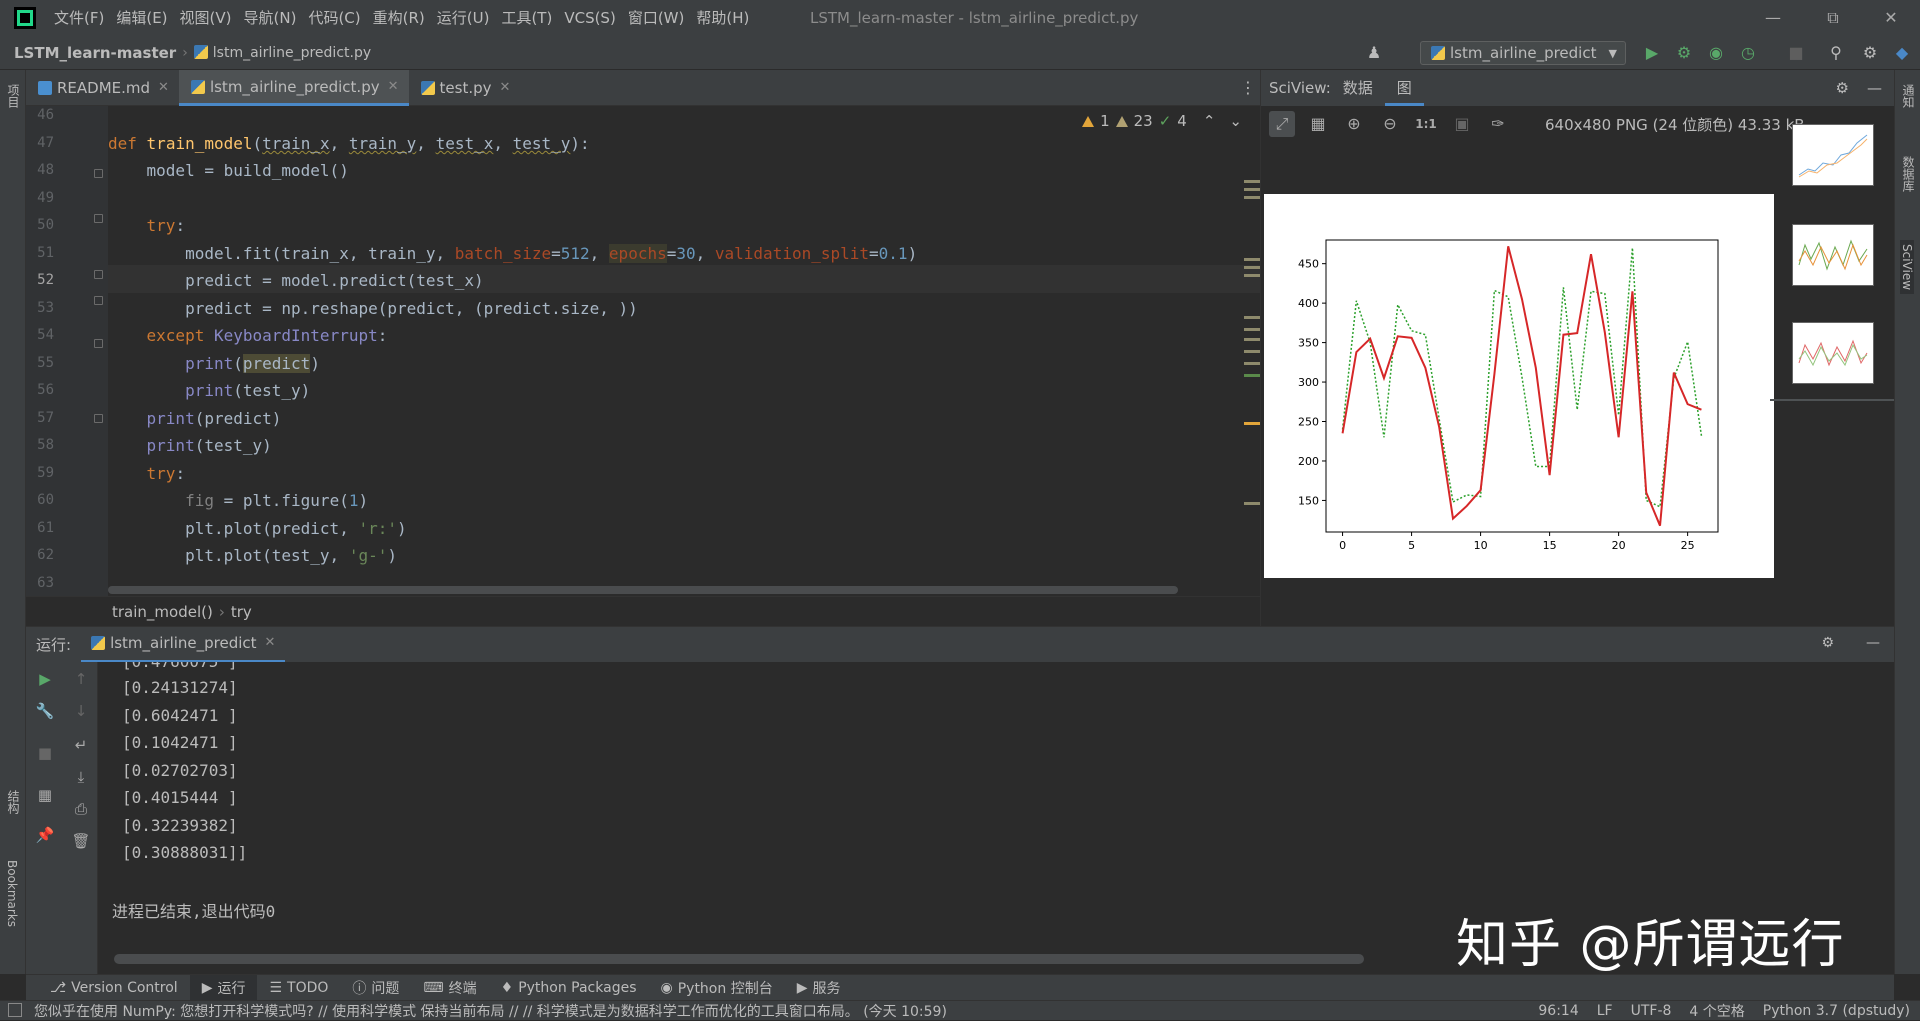  What do you see at coordinates (1252, 375) in the screenshot?
I see `caret-stripe-marker` at bounding box center [1252, 375].